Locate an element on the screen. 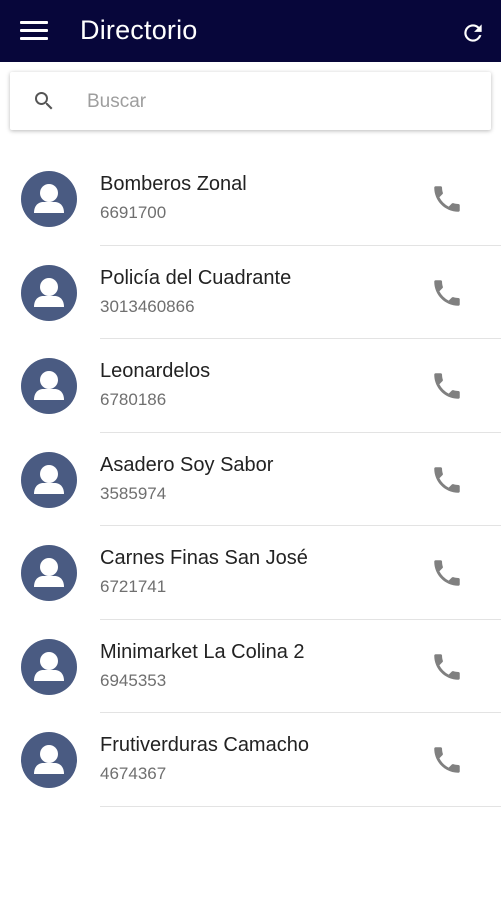  contact-name: Minimarket La Colina 2 is located at coordinates (202, 651).